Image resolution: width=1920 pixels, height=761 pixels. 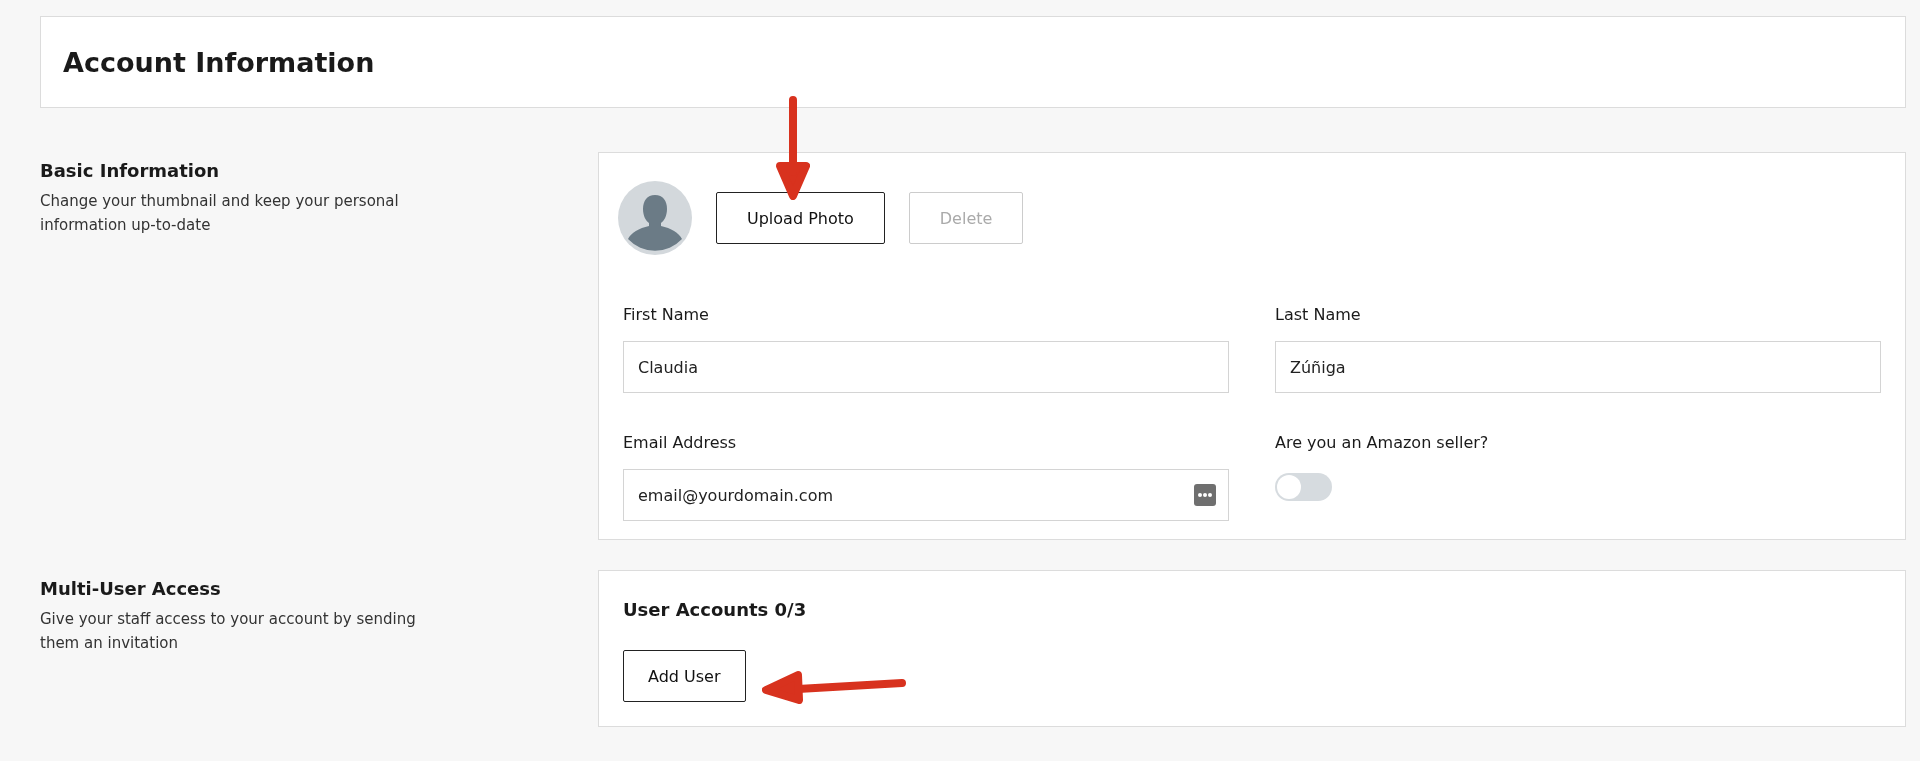 I want to click on add-user-button: Add User, so click(x=684, y=676).